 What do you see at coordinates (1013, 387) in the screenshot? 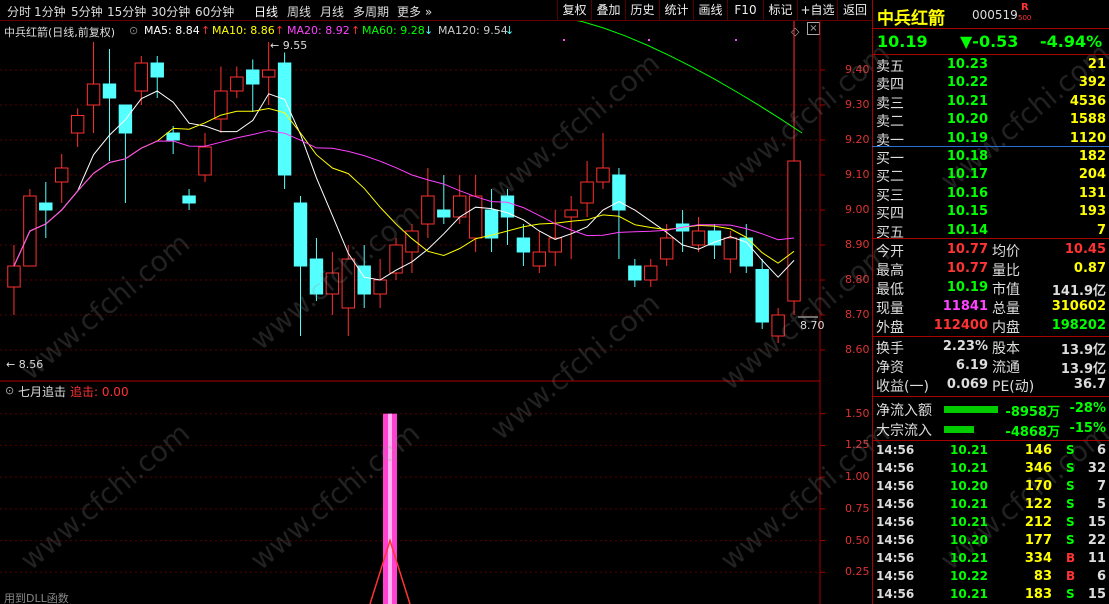
I see `fundamental-label: PE(动)` at bounding box center [1013, 387].